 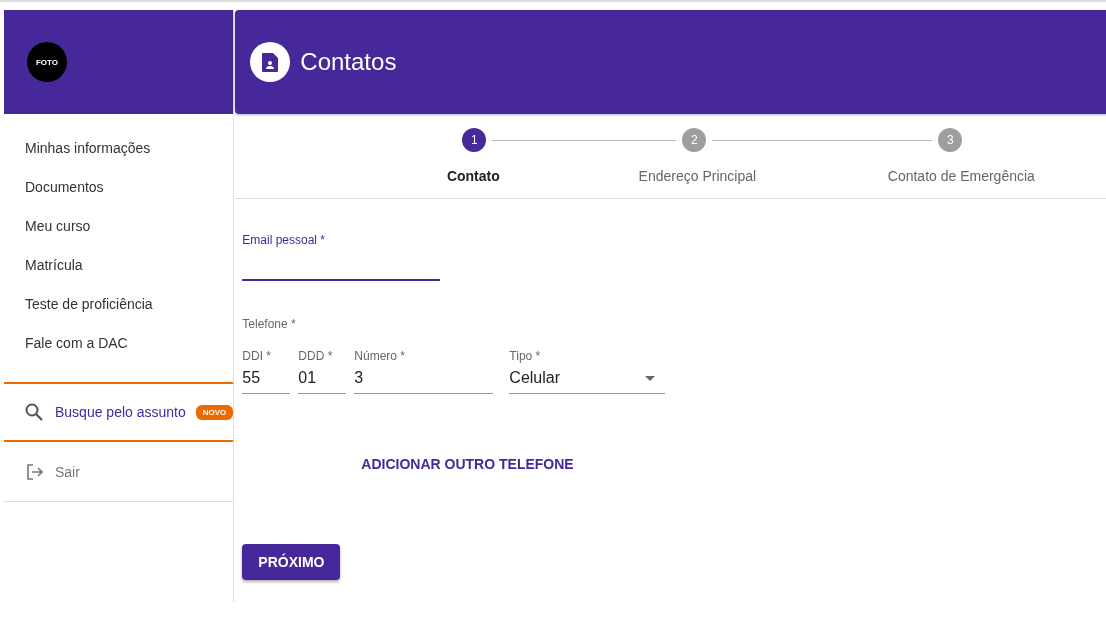 What do you see at coordinates (47, 62) in the screenshot?
I see `profile-photo: FOTO` at bounding box center [47, 62].